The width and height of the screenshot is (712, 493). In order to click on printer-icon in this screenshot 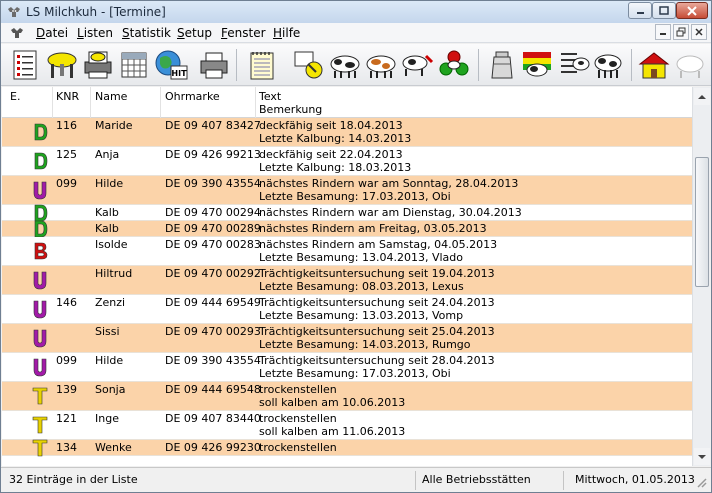, I will do `click(214, 65)`.